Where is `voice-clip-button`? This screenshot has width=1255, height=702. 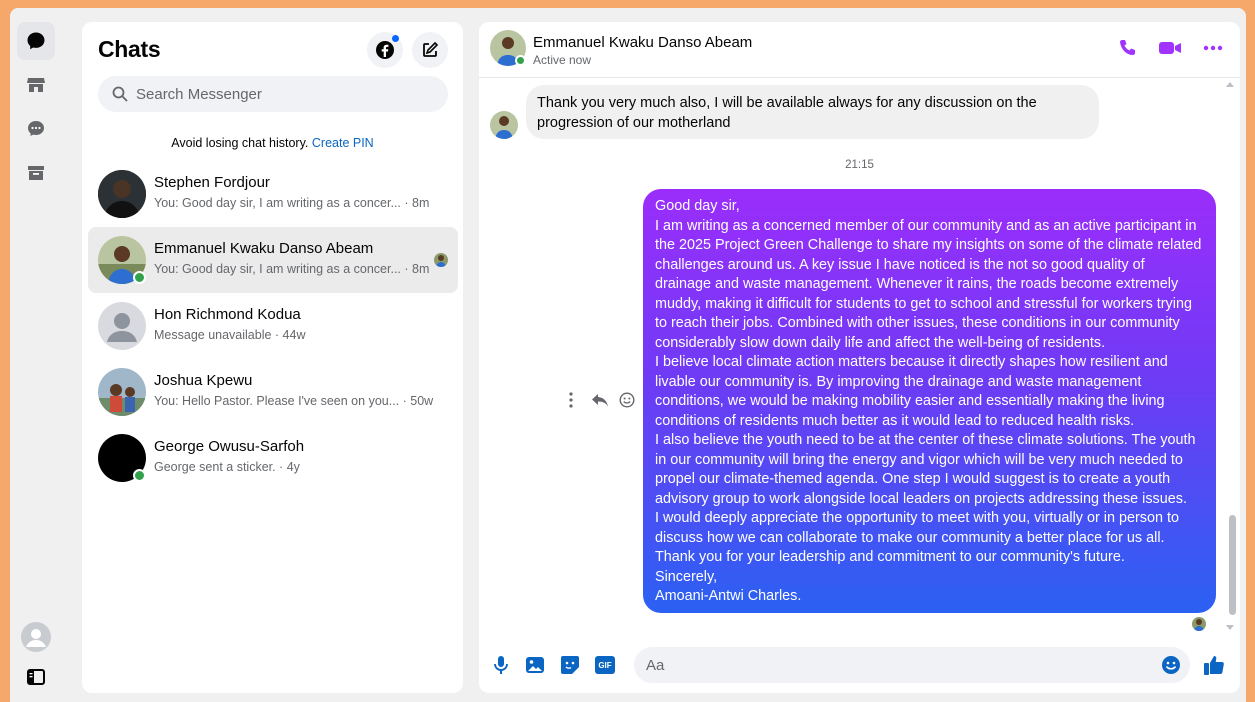
voice-clip-button is located at coordinates (501, 665).